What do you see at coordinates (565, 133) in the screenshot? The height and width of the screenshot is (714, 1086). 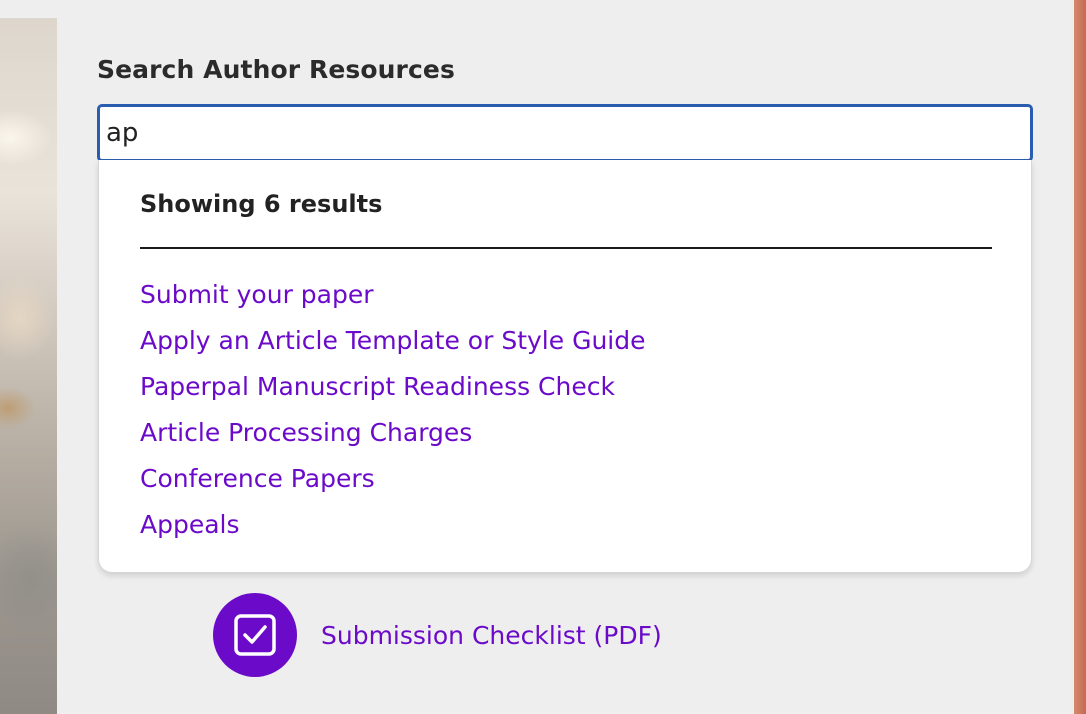 I see `search-input` at bounding box center [565, 133].